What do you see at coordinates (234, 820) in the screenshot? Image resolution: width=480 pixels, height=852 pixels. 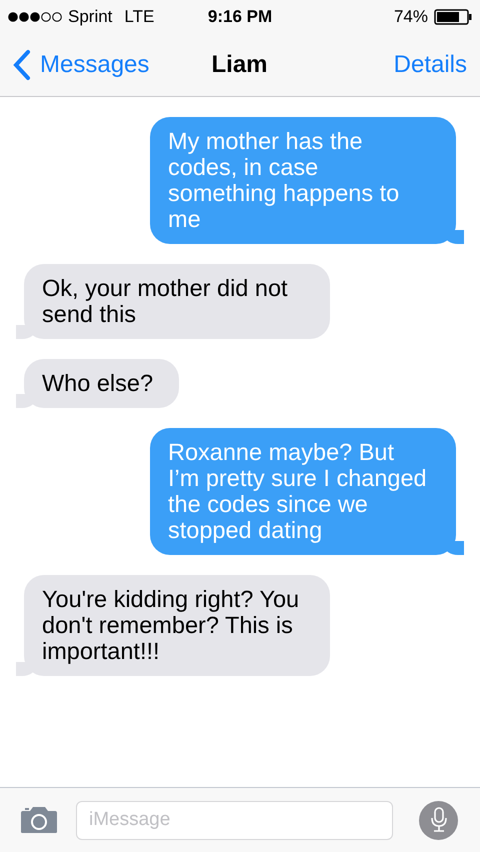 I see `message-input-field: iMessage` at bounding box center [234, 820].